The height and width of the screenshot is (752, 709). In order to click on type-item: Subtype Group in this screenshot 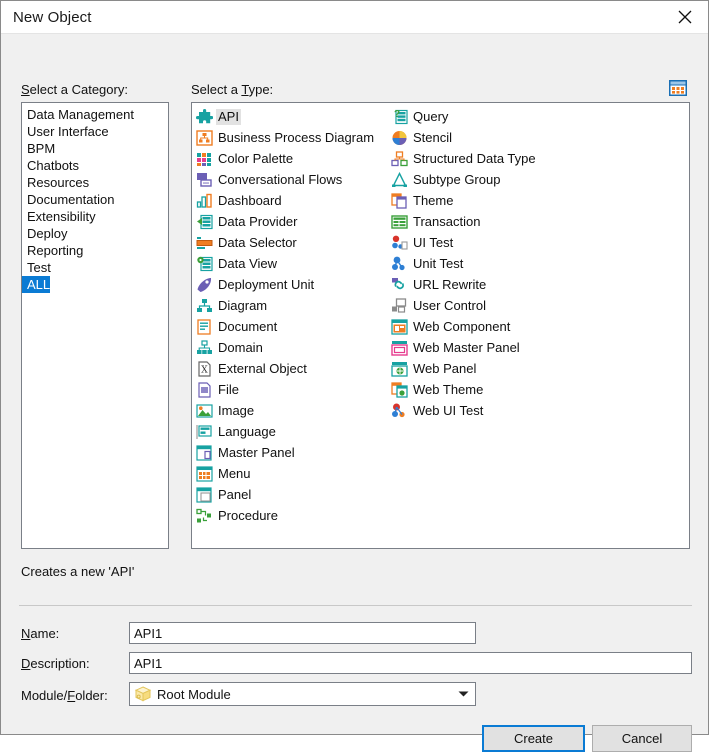, I will do `click(486, 179)`.